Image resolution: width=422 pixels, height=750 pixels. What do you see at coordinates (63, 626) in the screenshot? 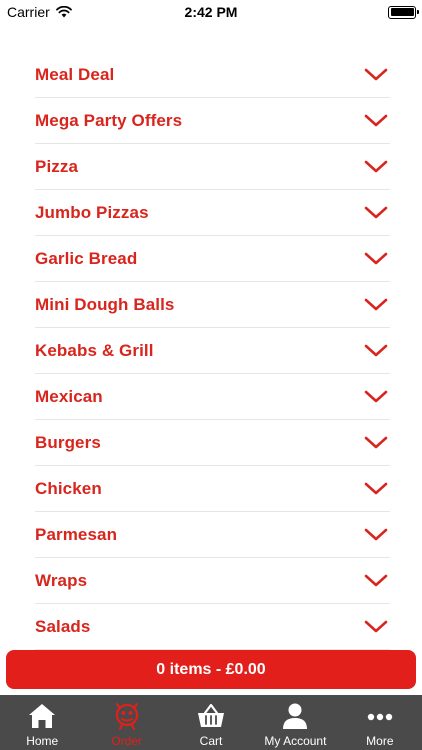
I see `category-label: Salads` at bounding box center [63, 626].